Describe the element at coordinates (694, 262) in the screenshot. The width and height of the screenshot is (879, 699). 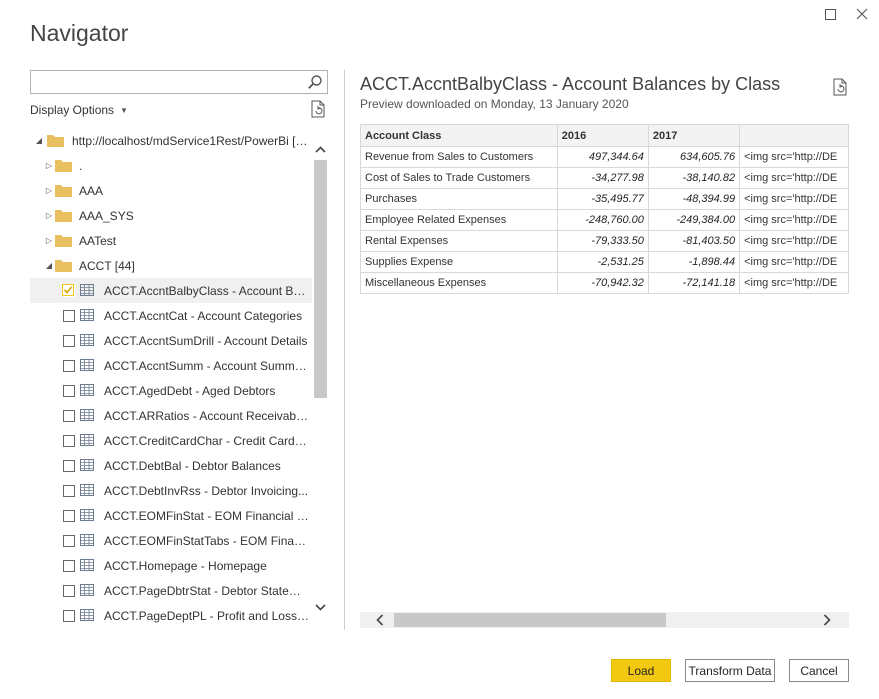
I see `table-cell: -1,898.44` at that location.